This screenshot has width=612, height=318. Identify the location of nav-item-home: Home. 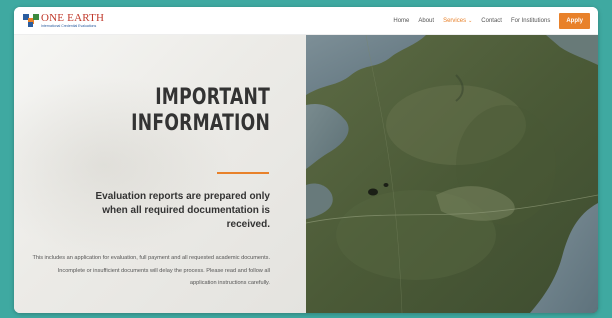
(401, 21).